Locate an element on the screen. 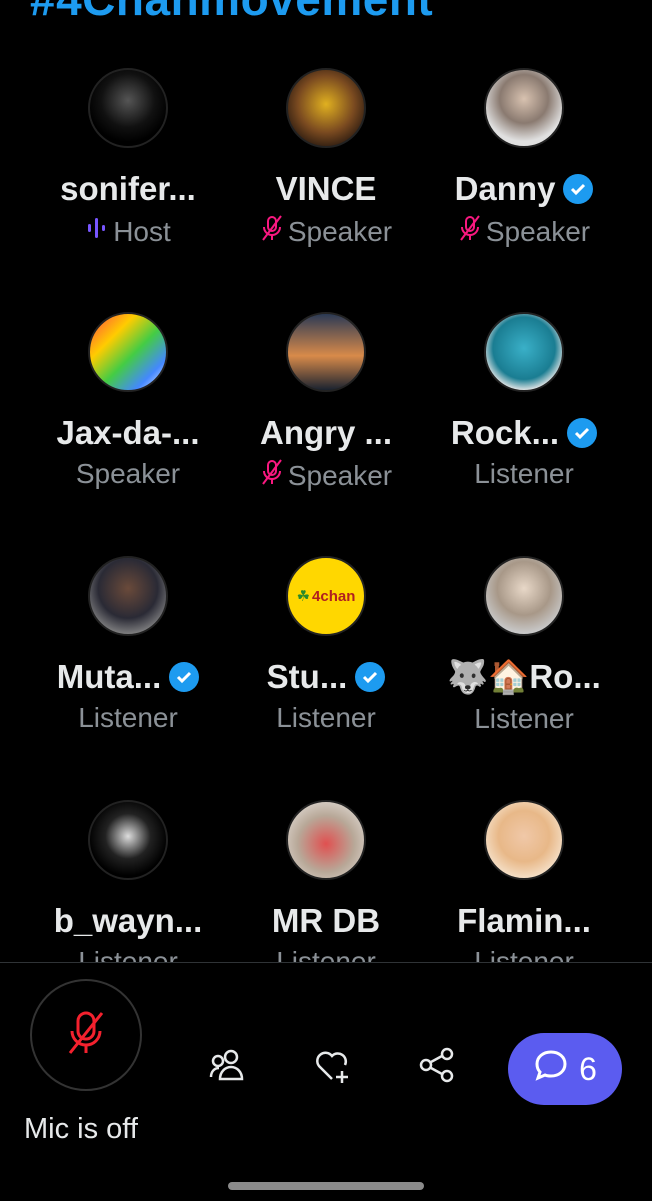 This screenshot has width=652, height=1201. participant-name-row: Danny is located at coordinates (524, 189).